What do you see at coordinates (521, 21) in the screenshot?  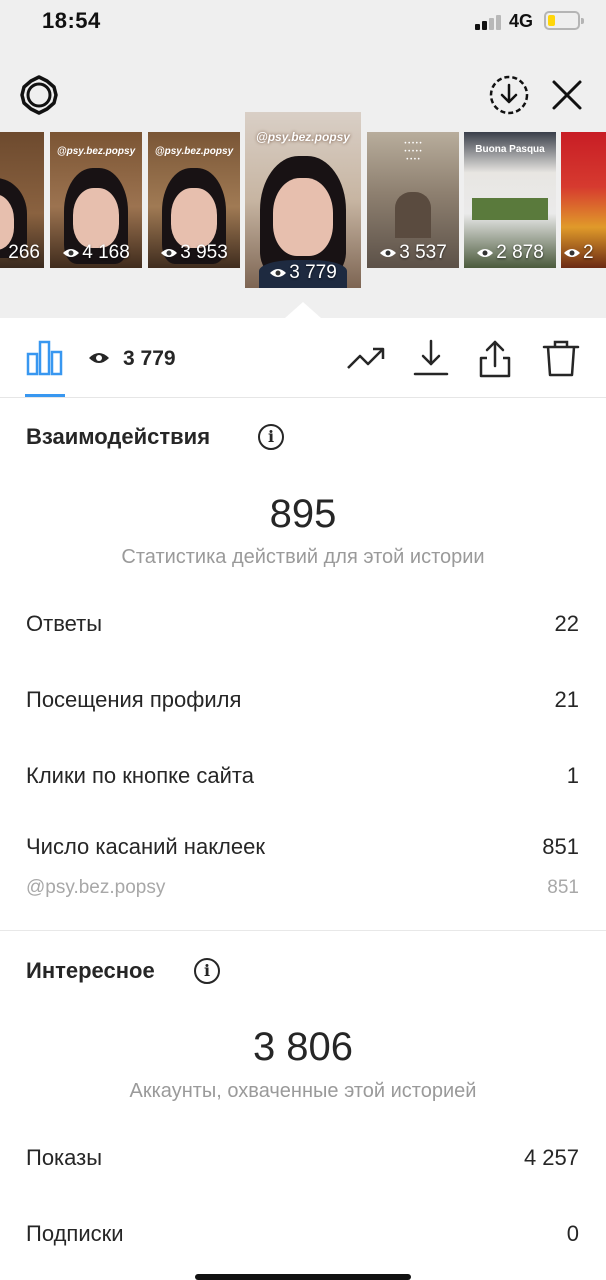 I see `network-type: 4G` at bounding box center [521, 21].